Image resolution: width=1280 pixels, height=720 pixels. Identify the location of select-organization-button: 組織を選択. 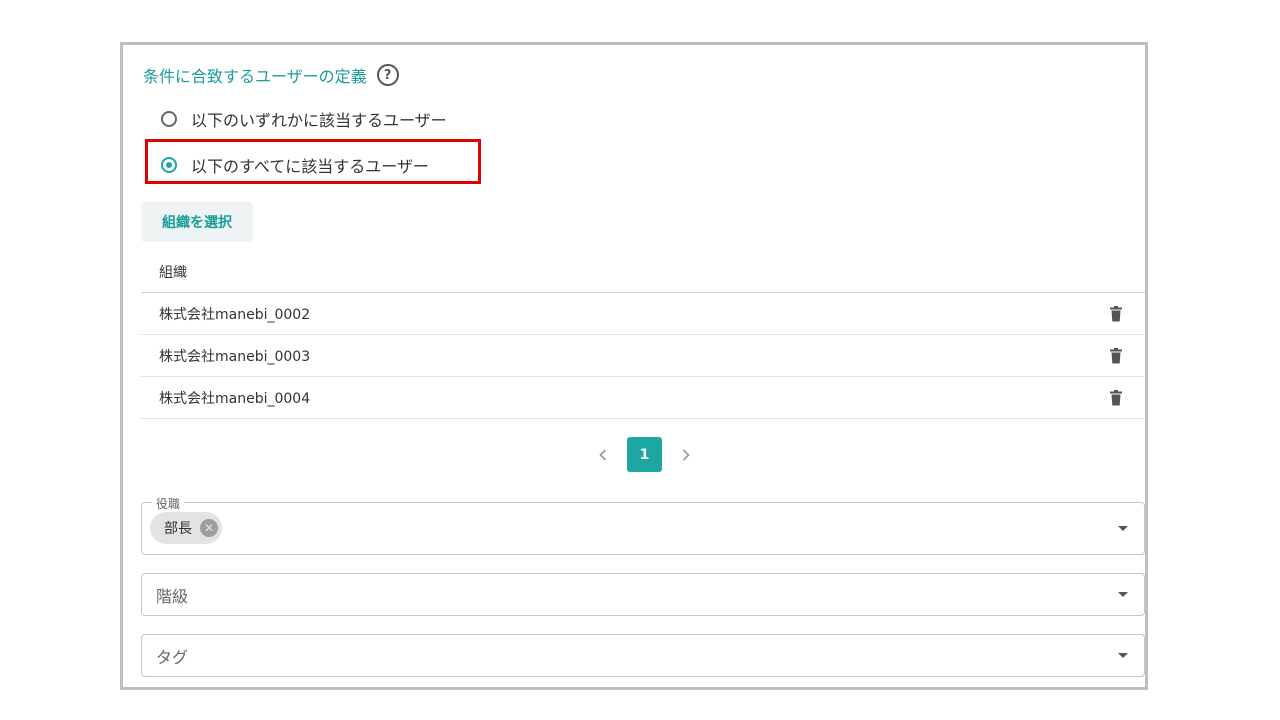
(197, 222).